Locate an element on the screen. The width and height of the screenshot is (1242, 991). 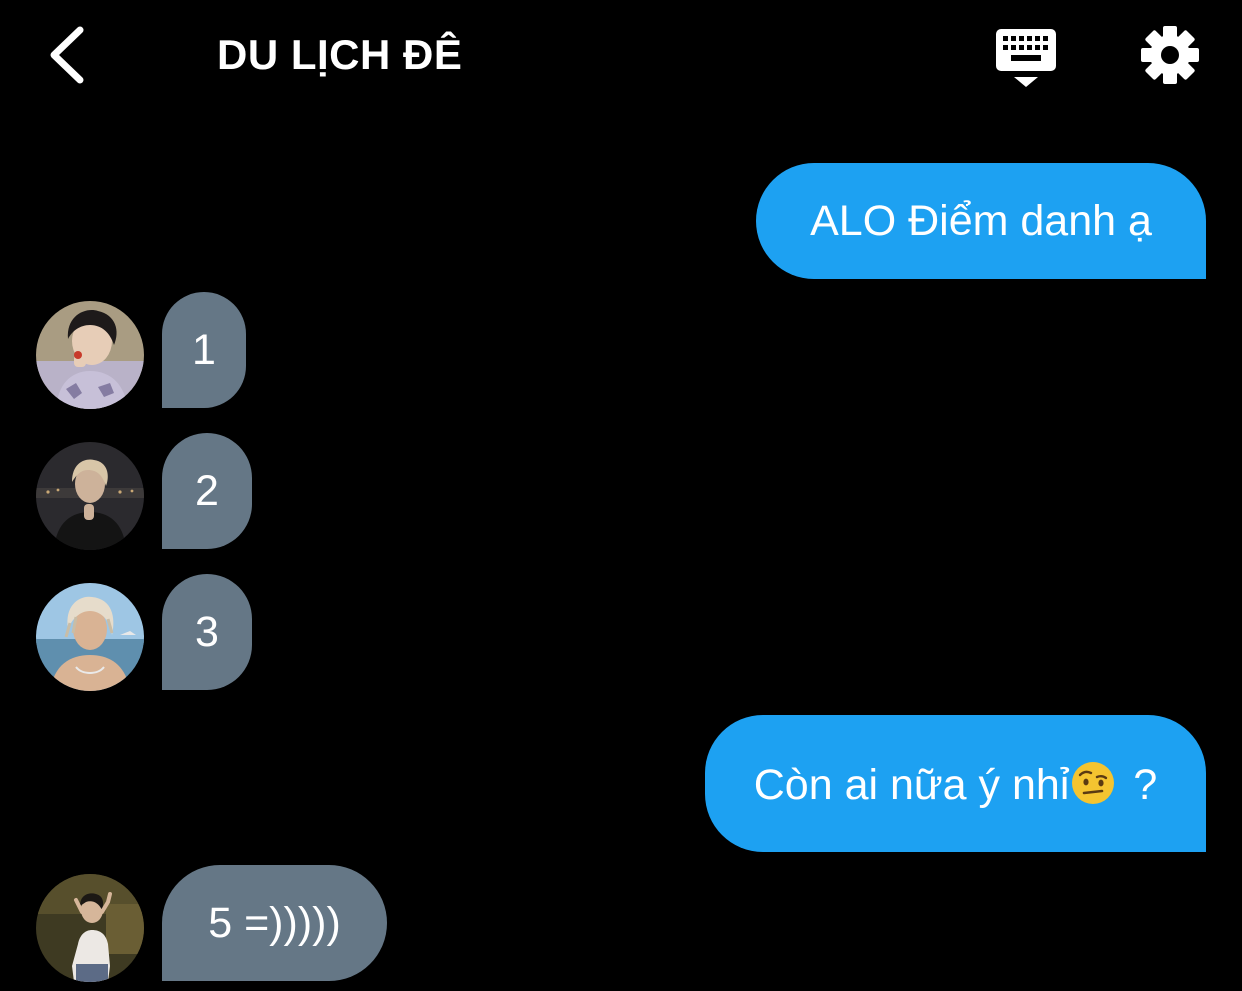
raised-eyebrow-emoji-icon is located at coordinates (1093, 783).